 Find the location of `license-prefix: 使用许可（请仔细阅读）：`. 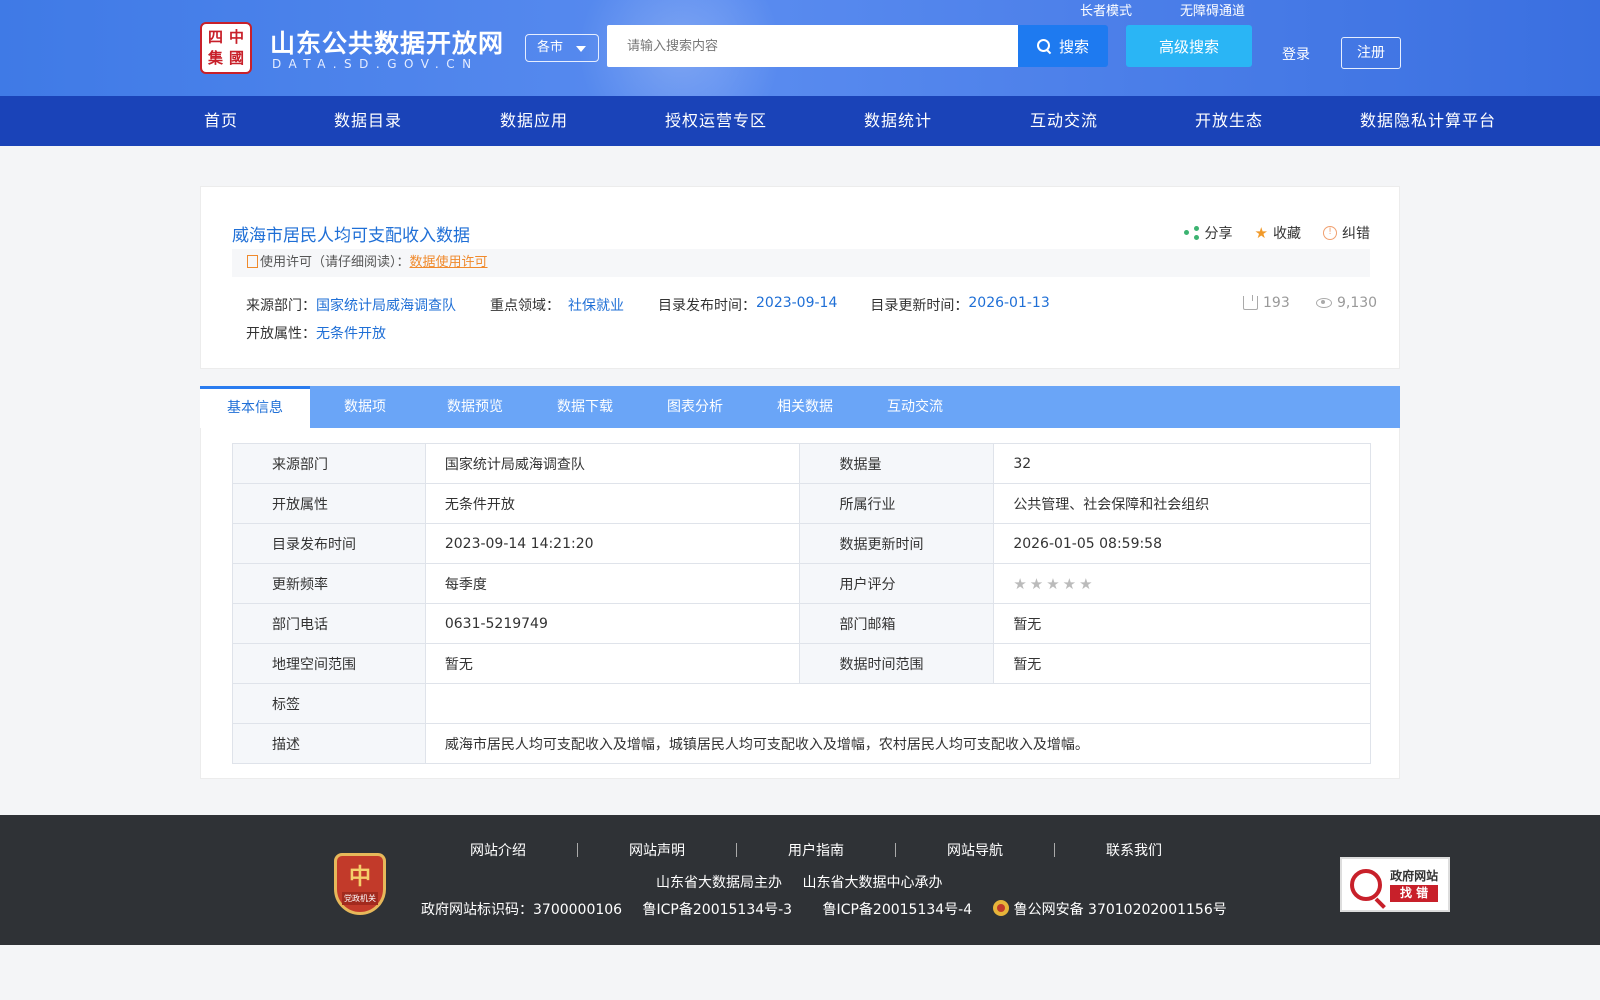

license-prefix: 使用许可（请仔细阅读）： is located at coordinates (335, 262).